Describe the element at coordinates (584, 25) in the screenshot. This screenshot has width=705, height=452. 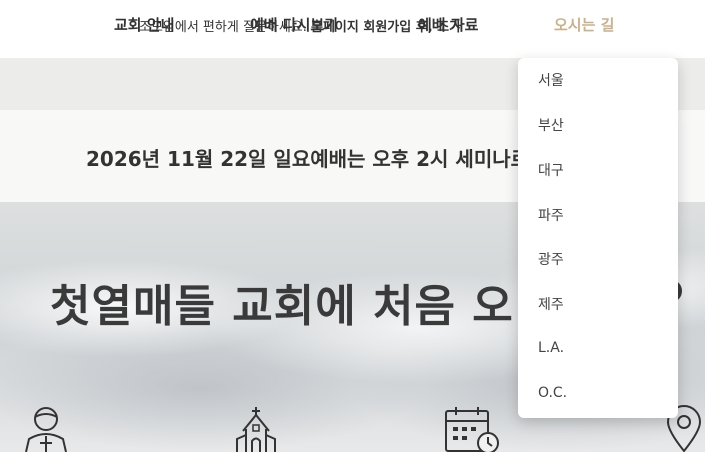
I see `nav-item-directions: 오시는 길` at that location.